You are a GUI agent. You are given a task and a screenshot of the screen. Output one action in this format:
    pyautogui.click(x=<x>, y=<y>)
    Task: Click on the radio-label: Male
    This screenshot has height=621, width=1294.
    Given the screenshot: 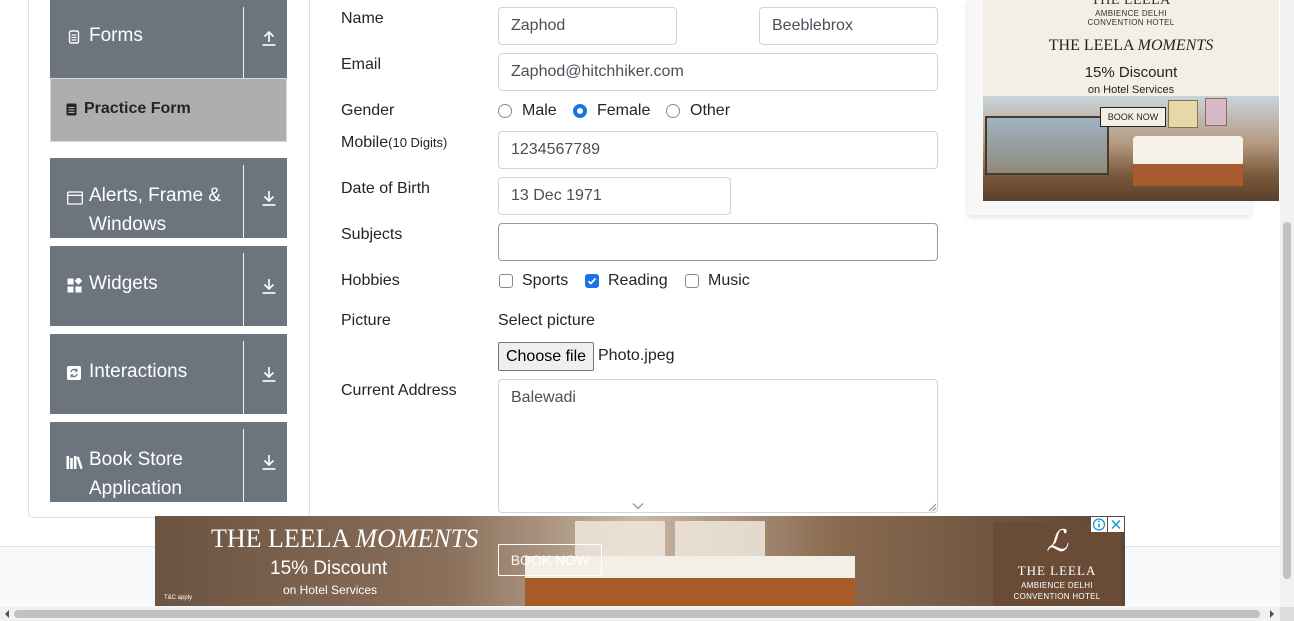 What is the action you would take?
    pyautogui.click(x=539, y=110)
    